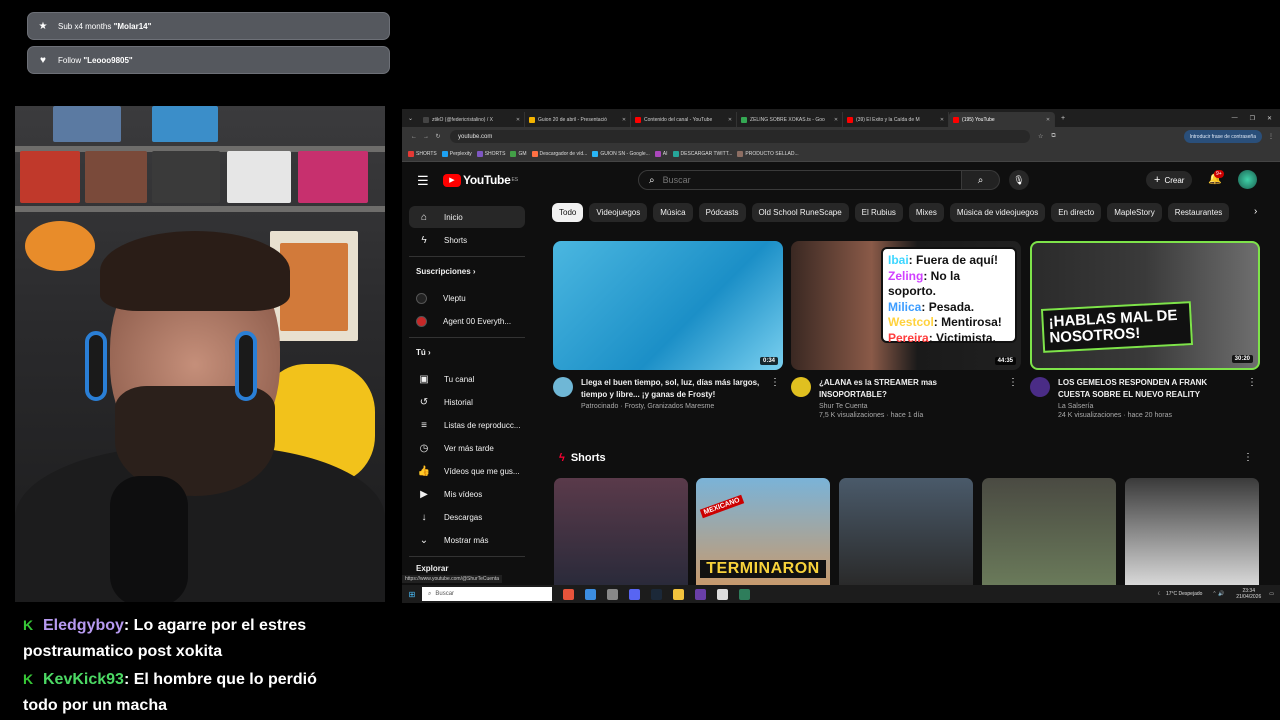 The image size is (1280, 720). I want to click on minimize-icon: —, so click(1235, 118).